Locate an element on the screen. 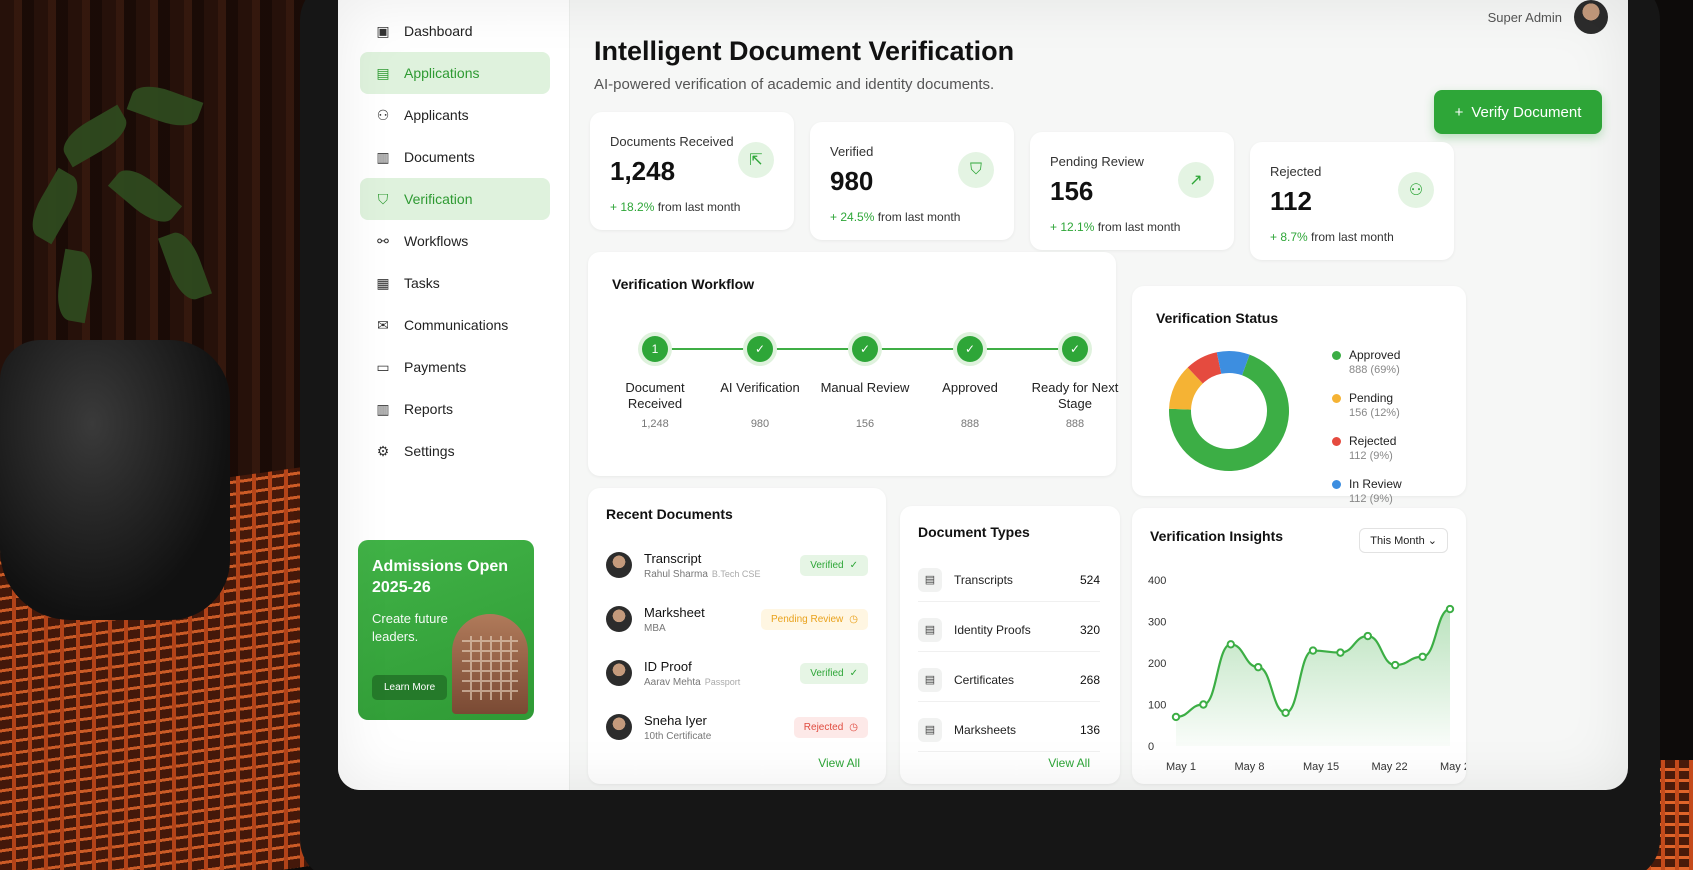  calendar-icon: ▦ is located at coordinates (383, 282).